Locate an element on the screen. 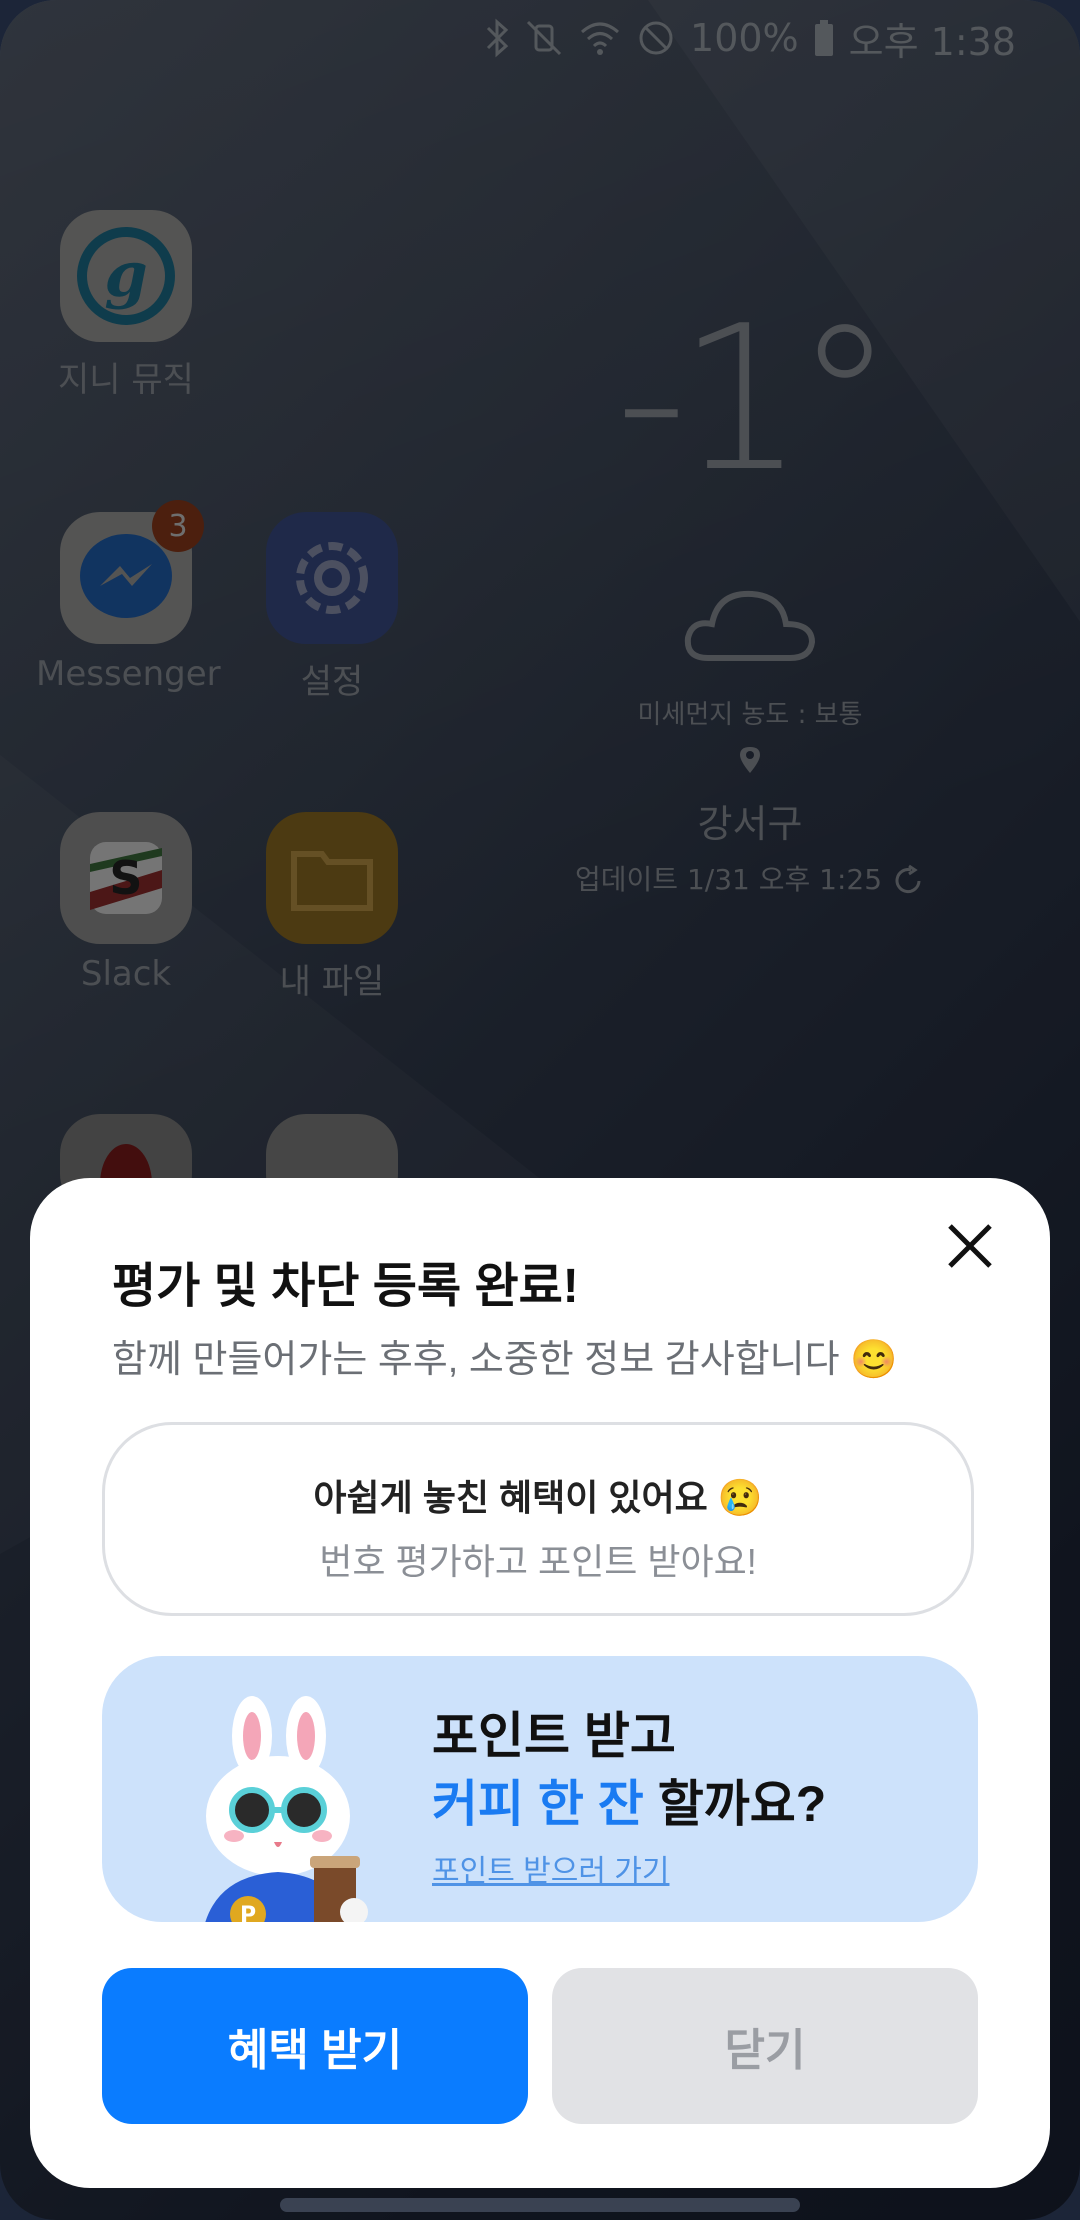  promo-highlight: 커피 한 잔 is located at coordinates (538, 1804).